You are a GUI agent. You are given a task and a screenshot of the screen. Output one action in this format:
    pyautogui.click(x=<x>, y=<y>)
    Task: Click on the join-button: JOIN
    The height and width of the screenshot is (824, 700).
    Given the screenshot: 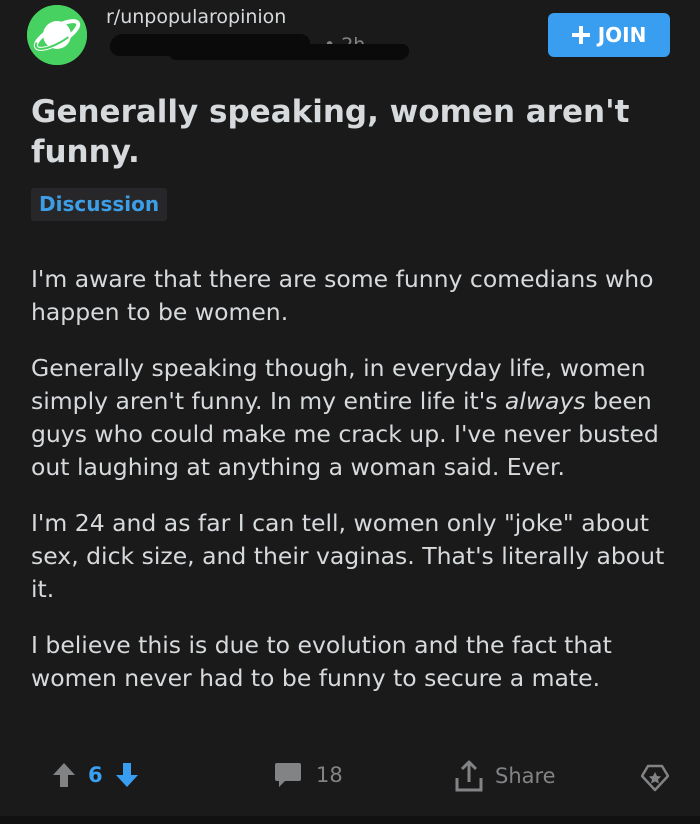 What is the action you would take?
    pyautogui.click(x=609, y=35)
    